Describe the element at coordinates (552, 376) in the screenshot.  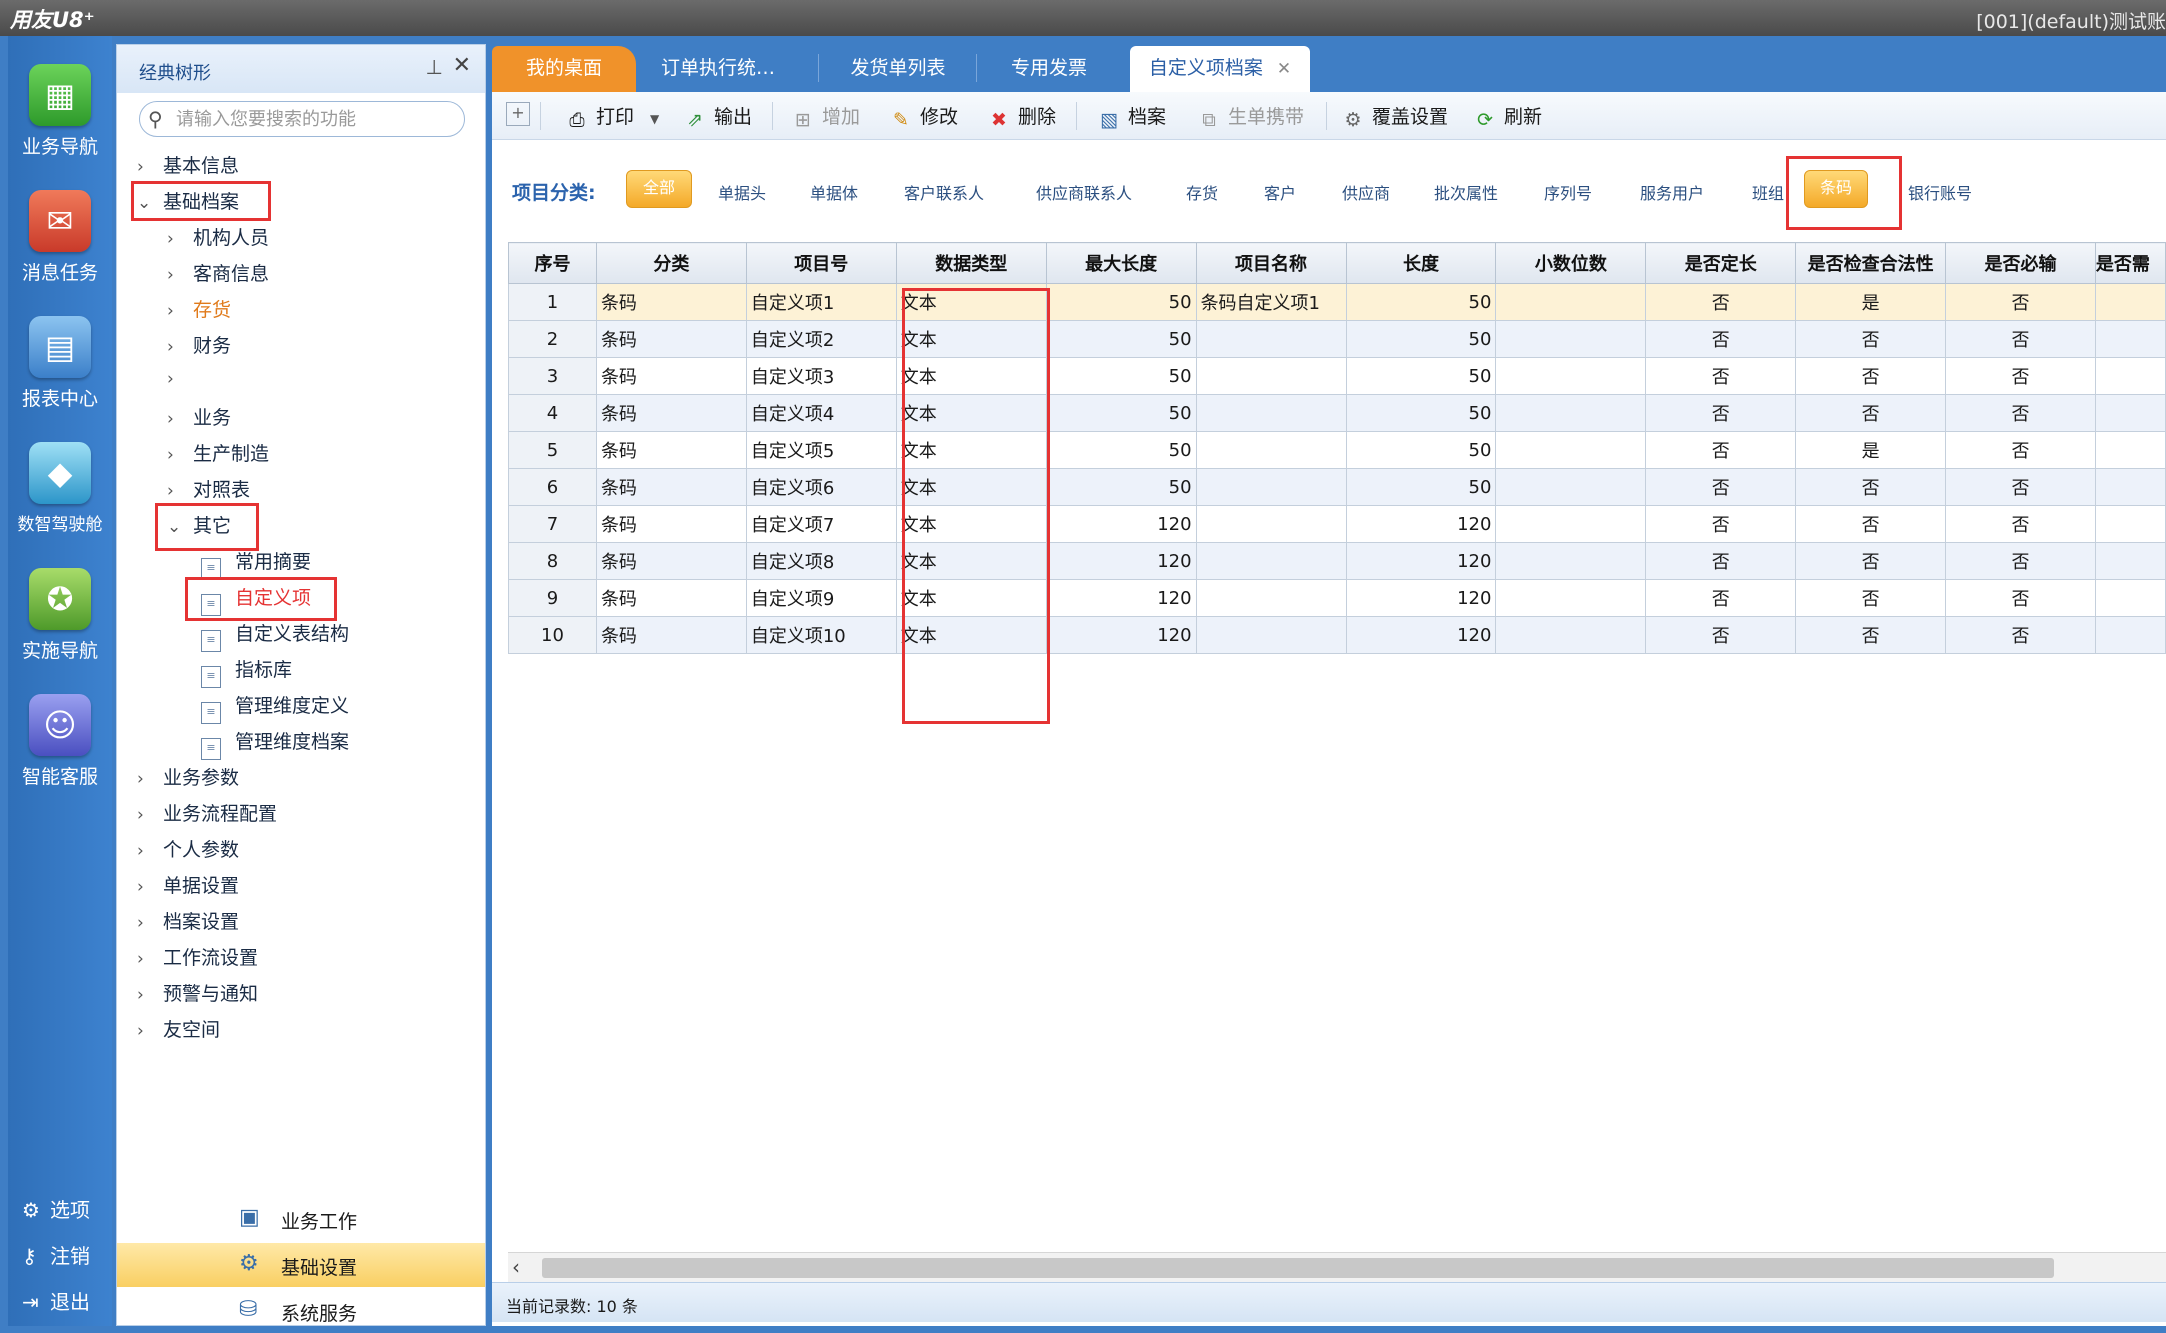
I see `table-cell: 3` at that location.